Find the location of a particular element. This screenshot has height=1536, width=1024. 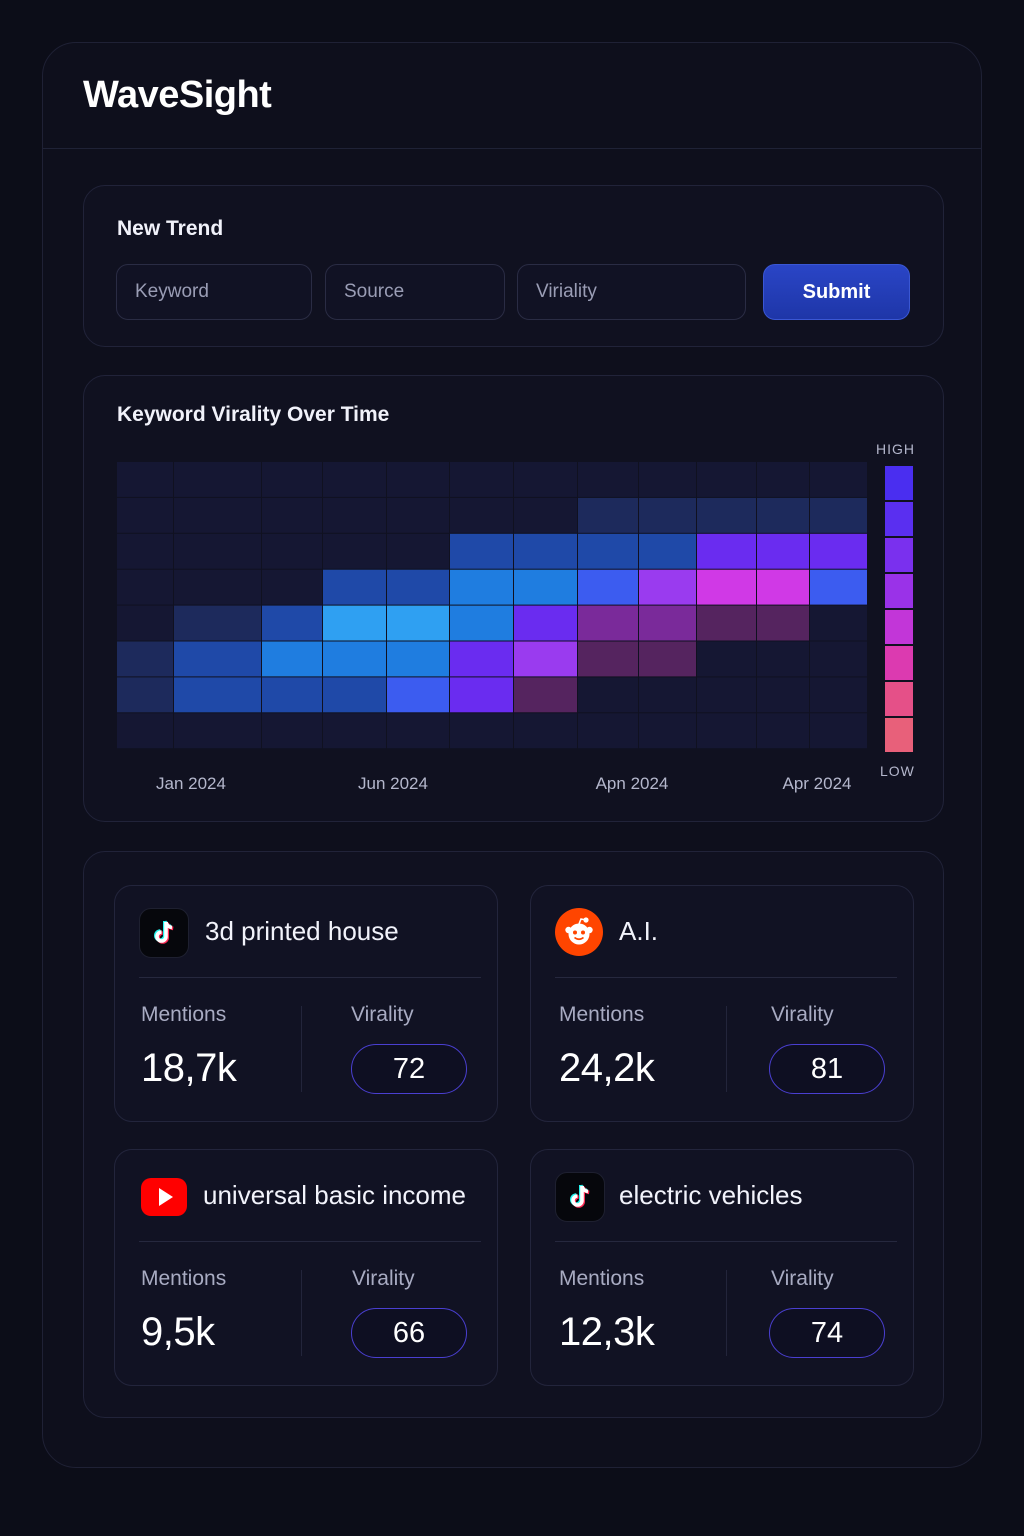

trend-keyword: A.I. is located at coordinates (639, 931).